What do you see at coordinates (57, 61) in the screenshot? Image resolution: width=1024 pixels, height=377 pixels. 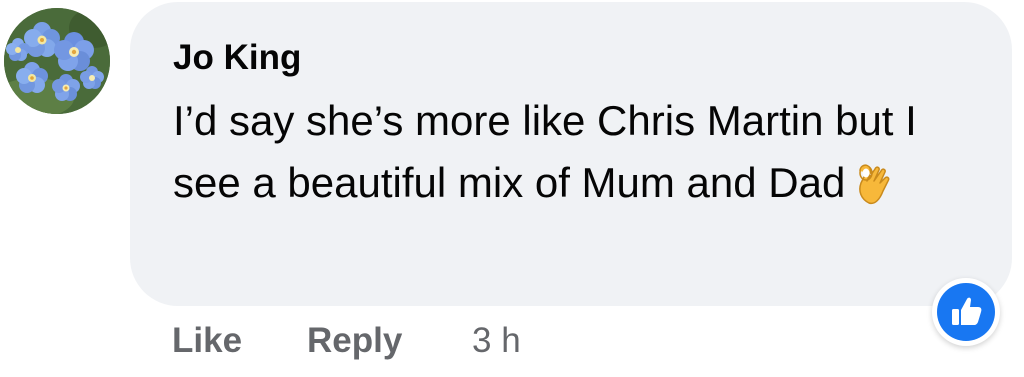 I see `avatar` at bounding box center [57, 61].